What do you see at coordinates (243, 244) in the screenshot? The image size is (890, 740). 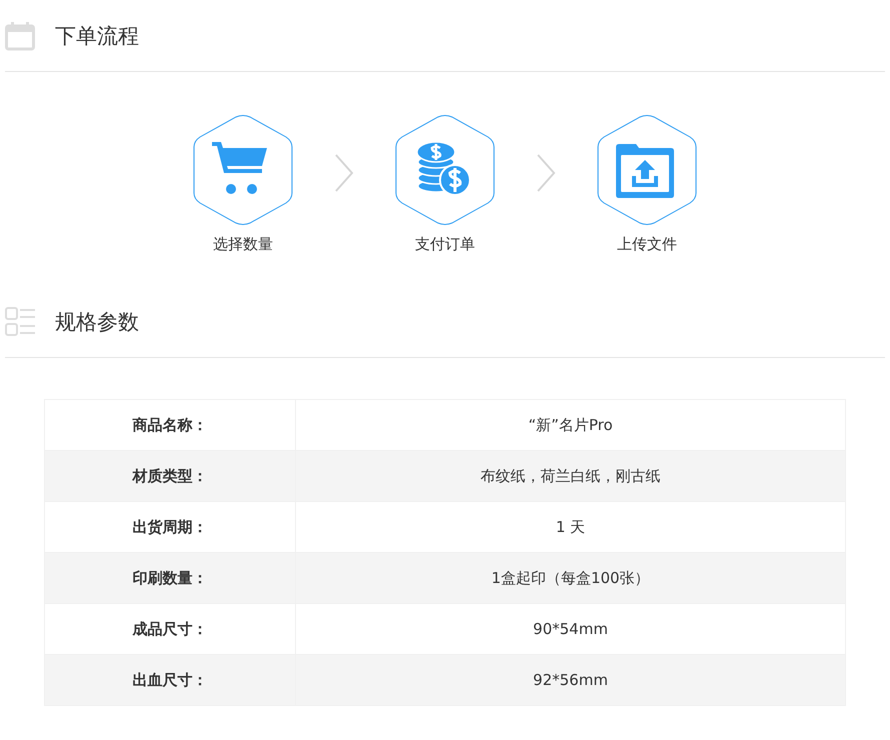 I see `step-label: 选择数量` at bounding box center [243, 244].